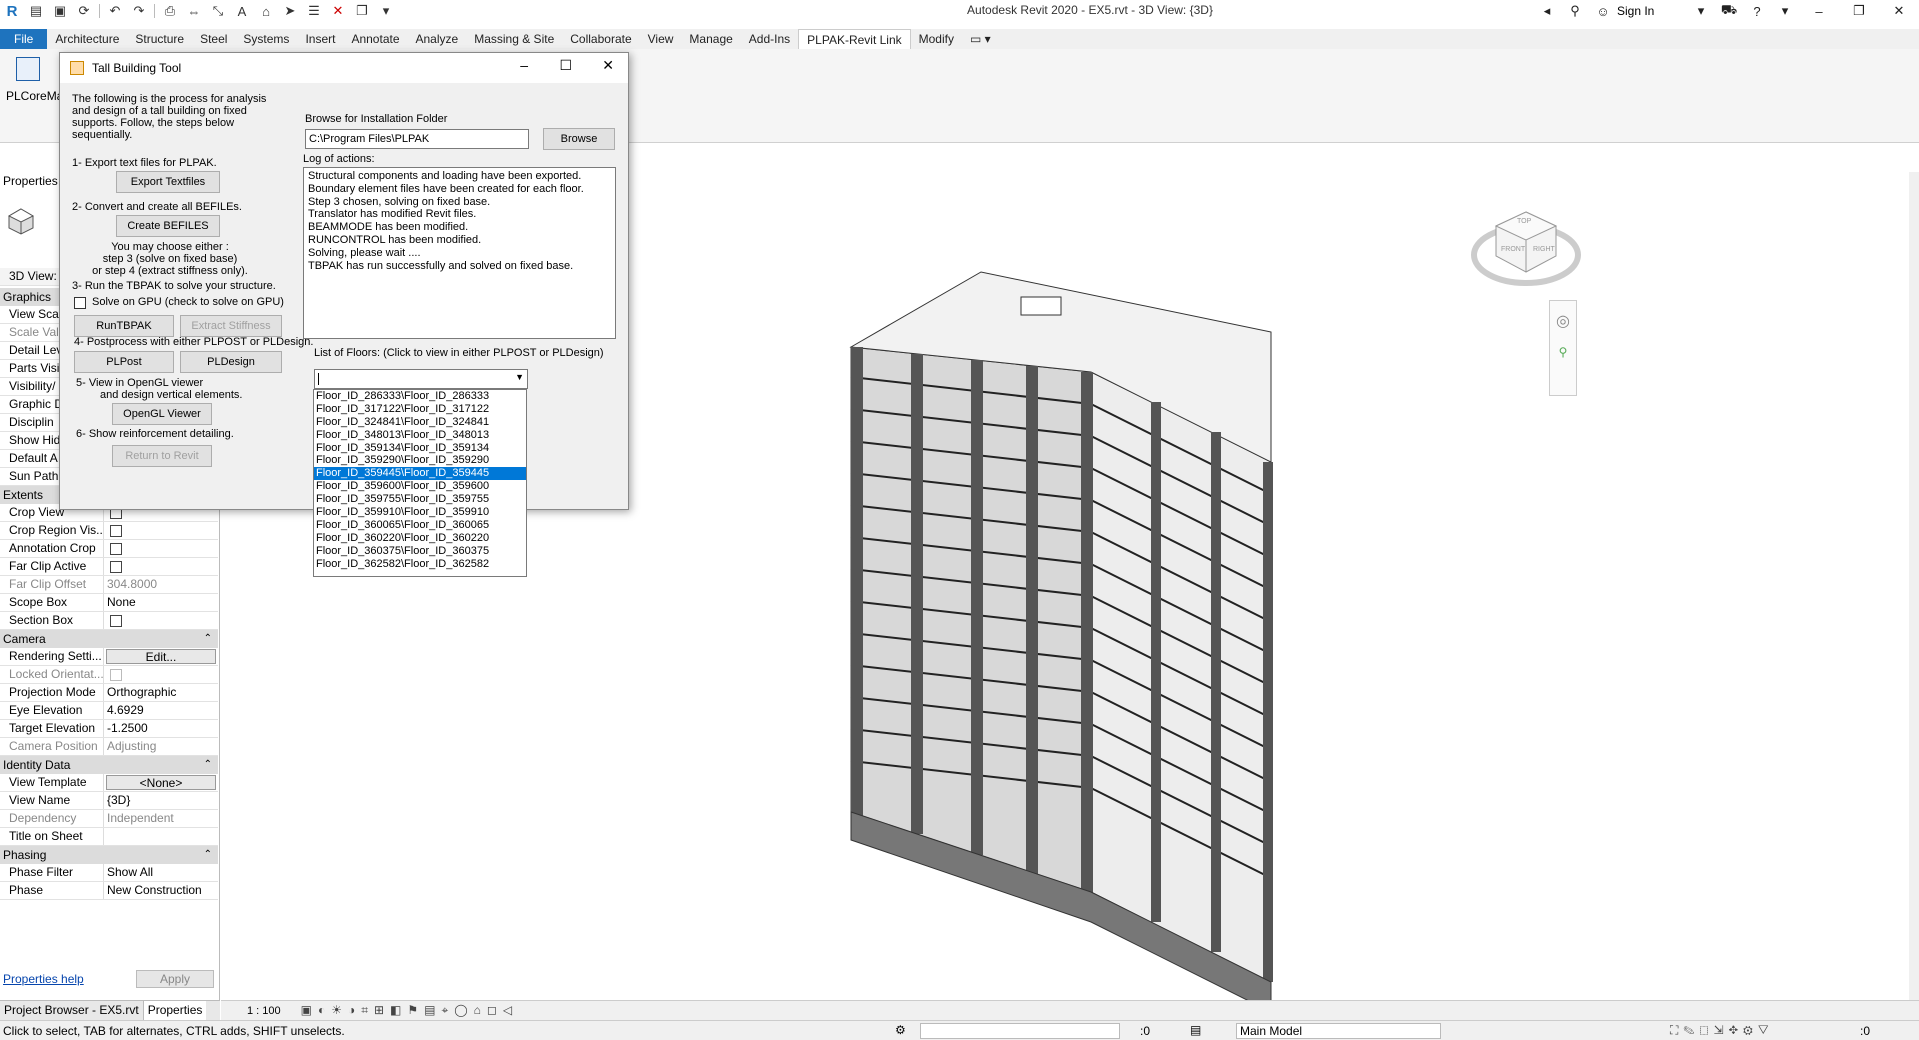 This screenshot has width=1919, height=1040. I want to click on save-icon: ▣, so click(60, 11).